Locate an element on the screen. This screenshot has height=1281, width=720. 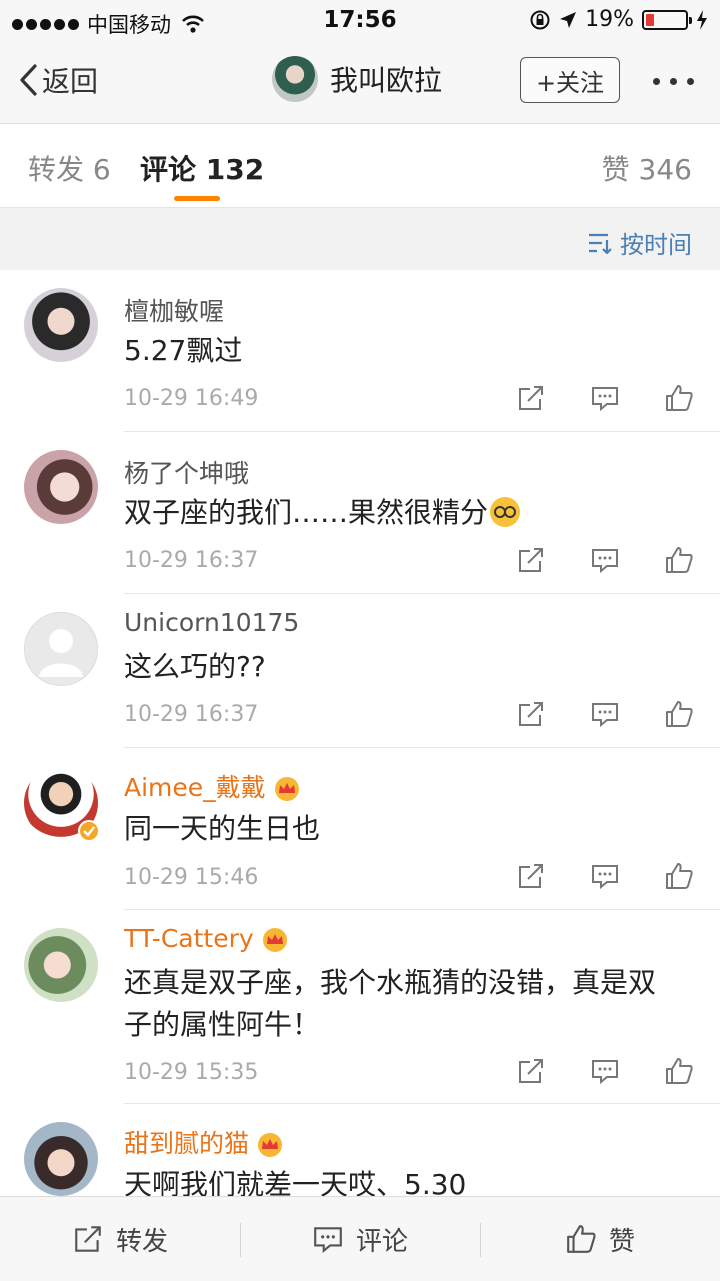
battery-icon is located at coordinates (667, 19).